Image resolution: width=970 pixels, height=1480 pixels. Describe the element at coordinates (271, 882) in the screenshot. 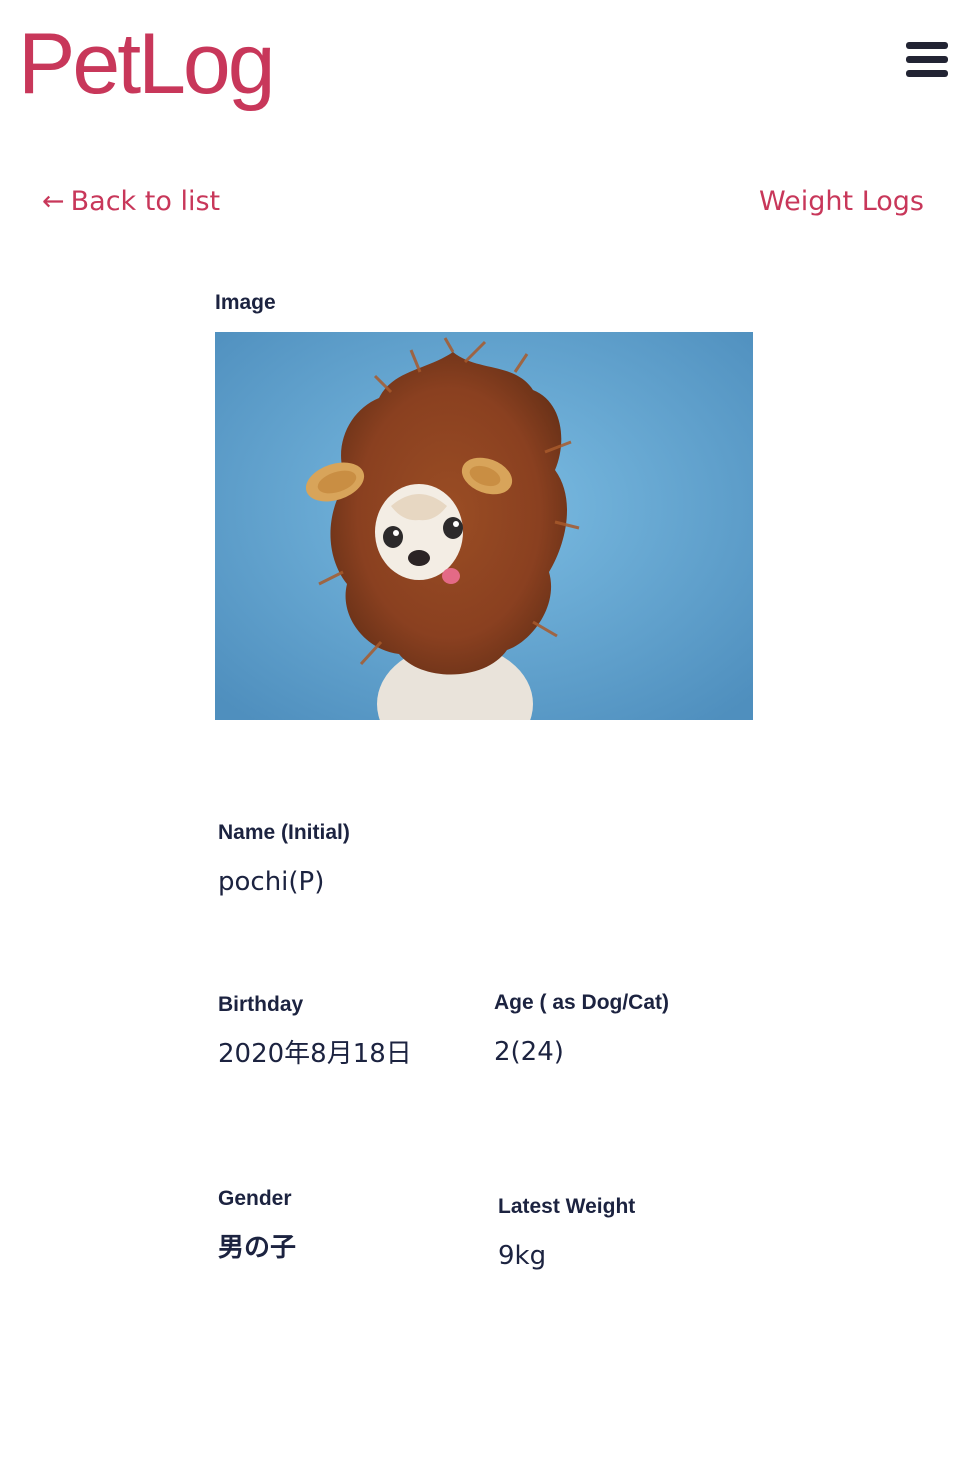

I see `name-value: pochi(P)` at that location.